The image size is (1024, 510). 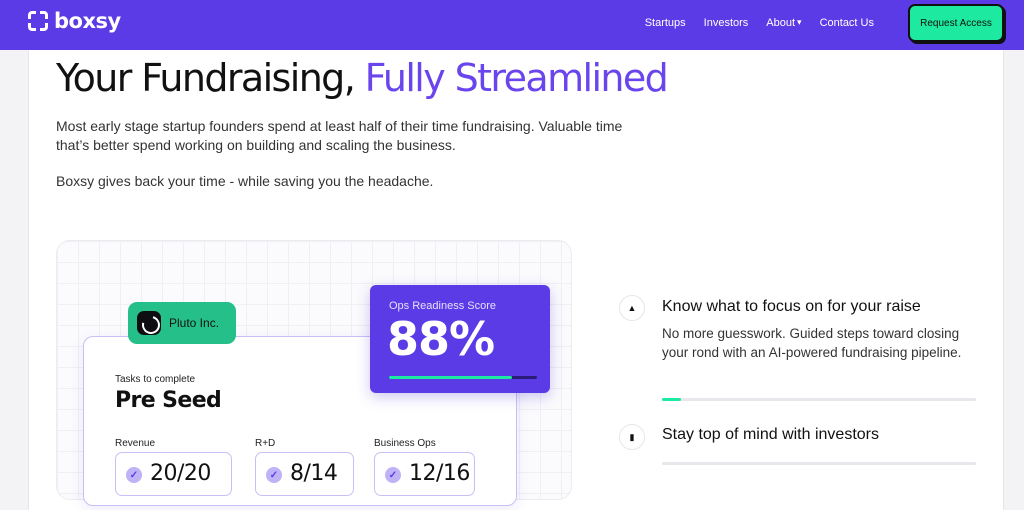 What do you see at coordinates (726, 23) in the screenshot?
I see `nav-link-investors: Investors` at bounding box center [726, 23].